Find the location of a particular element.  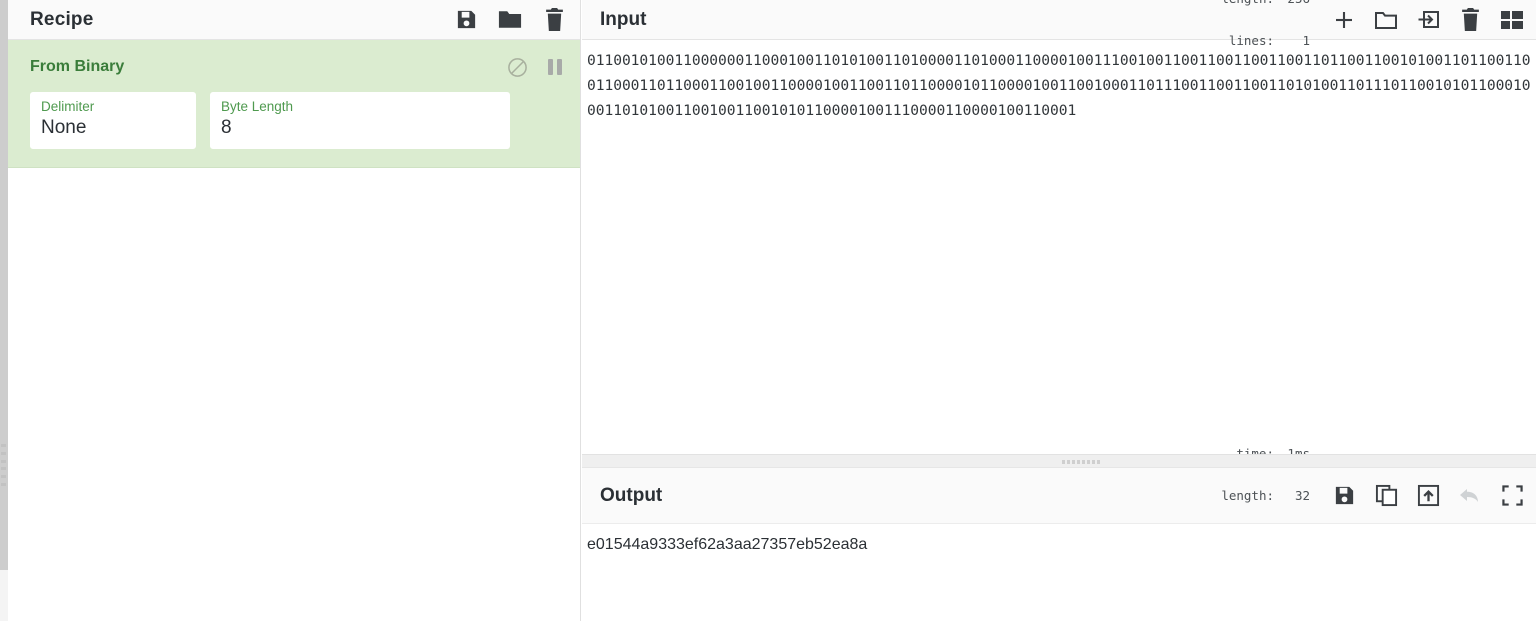

operation-controls is located at coordinates (536, 67).